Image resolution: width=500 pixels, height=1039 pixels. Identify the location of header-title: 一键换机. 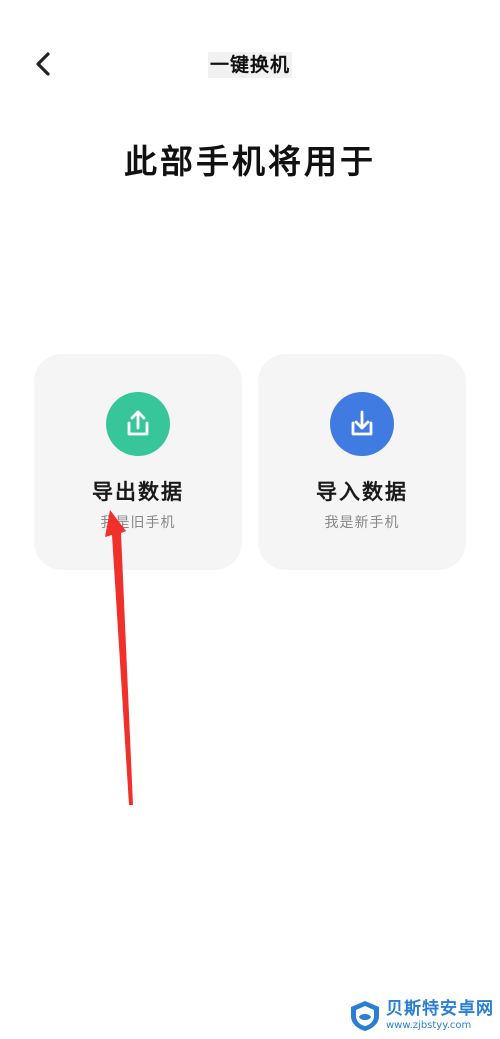
(249, 65).